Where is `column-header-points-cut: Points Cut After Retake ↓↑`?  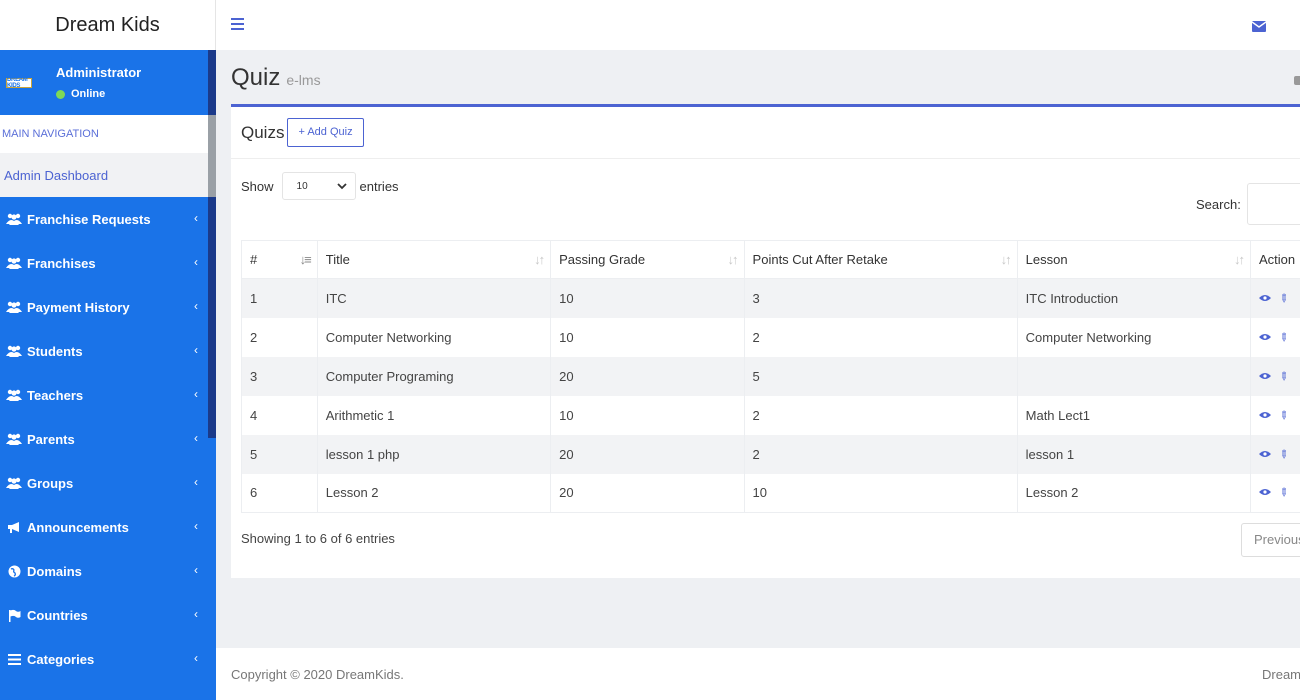
column-header-points-cut: Points Cut After Retake ↓↑ is located at coordinates (880, 259).